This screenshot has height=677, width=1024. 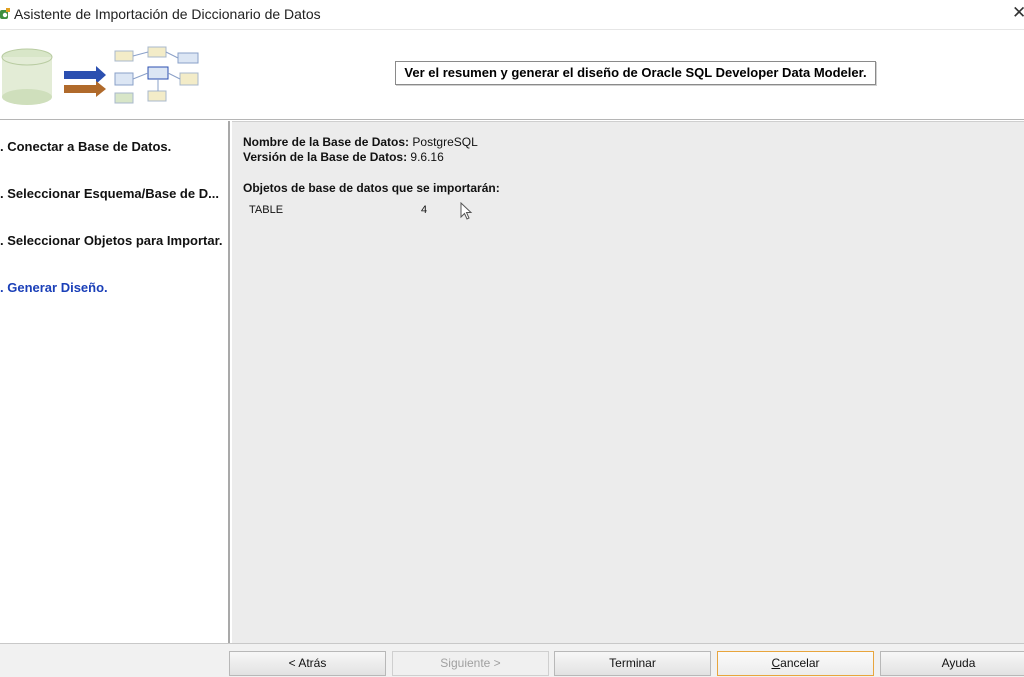 I want to click on db-version-value: 9.6.16, so click(x=427, y=157).